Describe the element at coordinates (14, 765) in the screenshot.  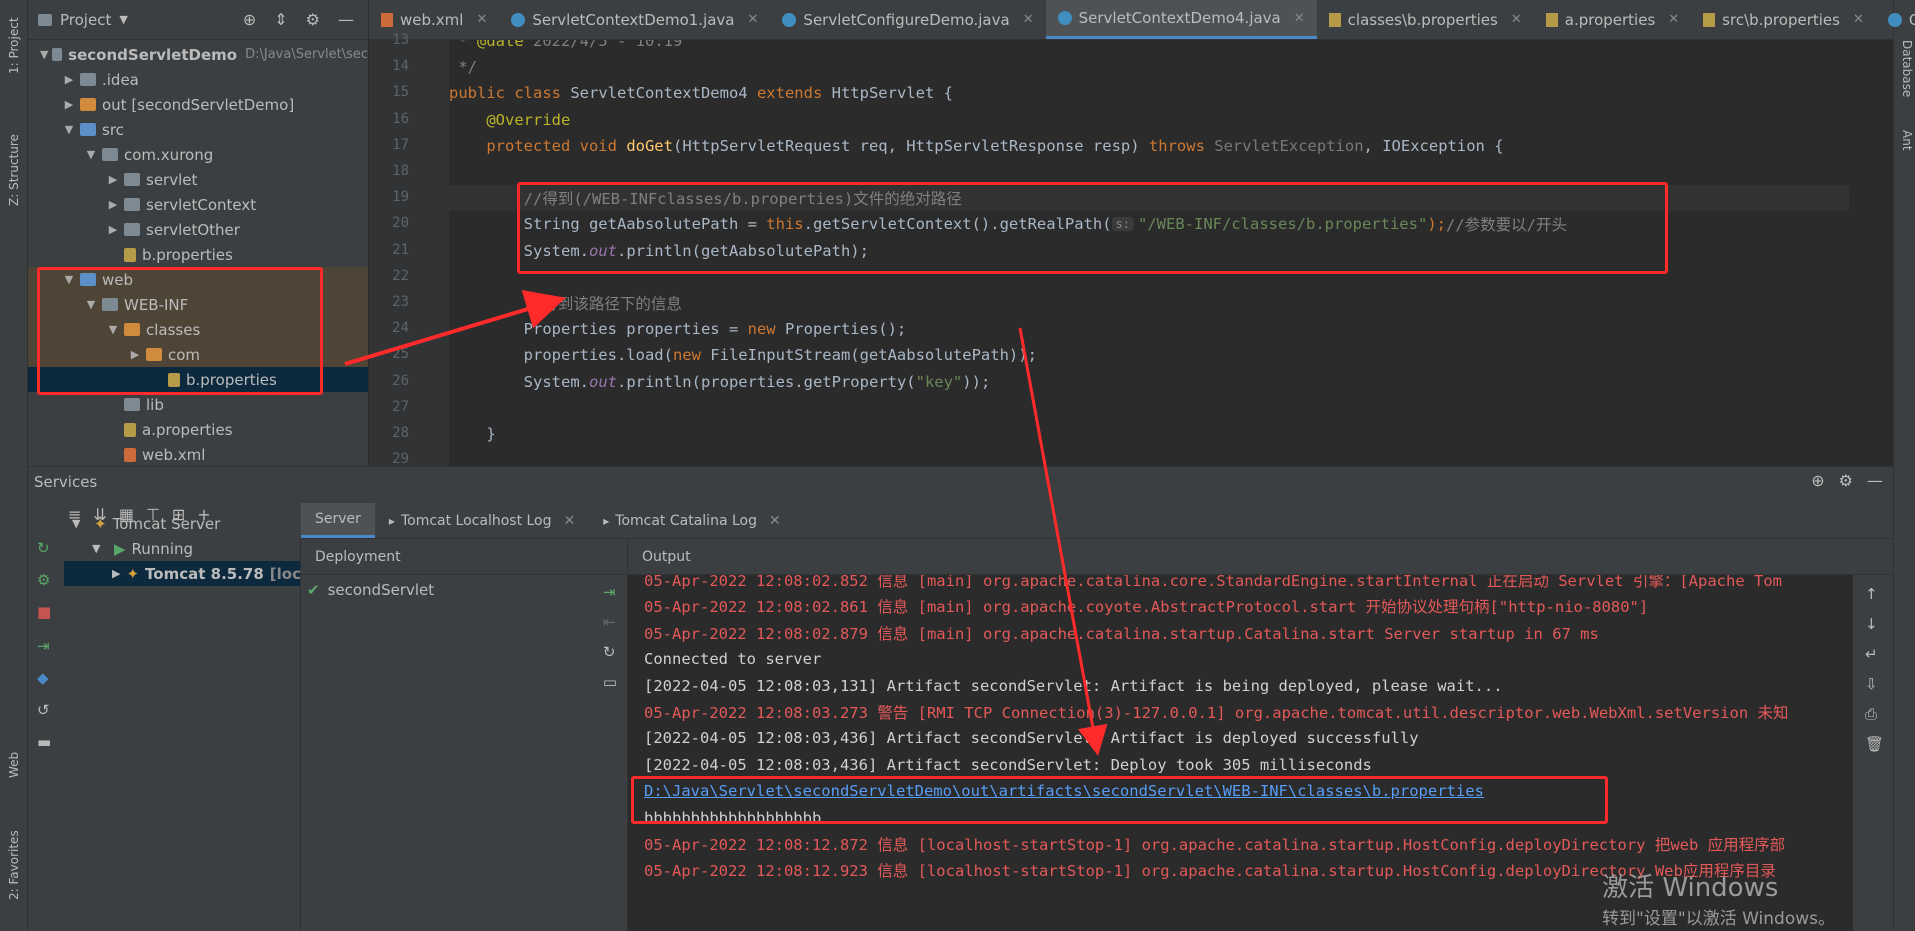
I see `web-tool-tab: Web` at that location.